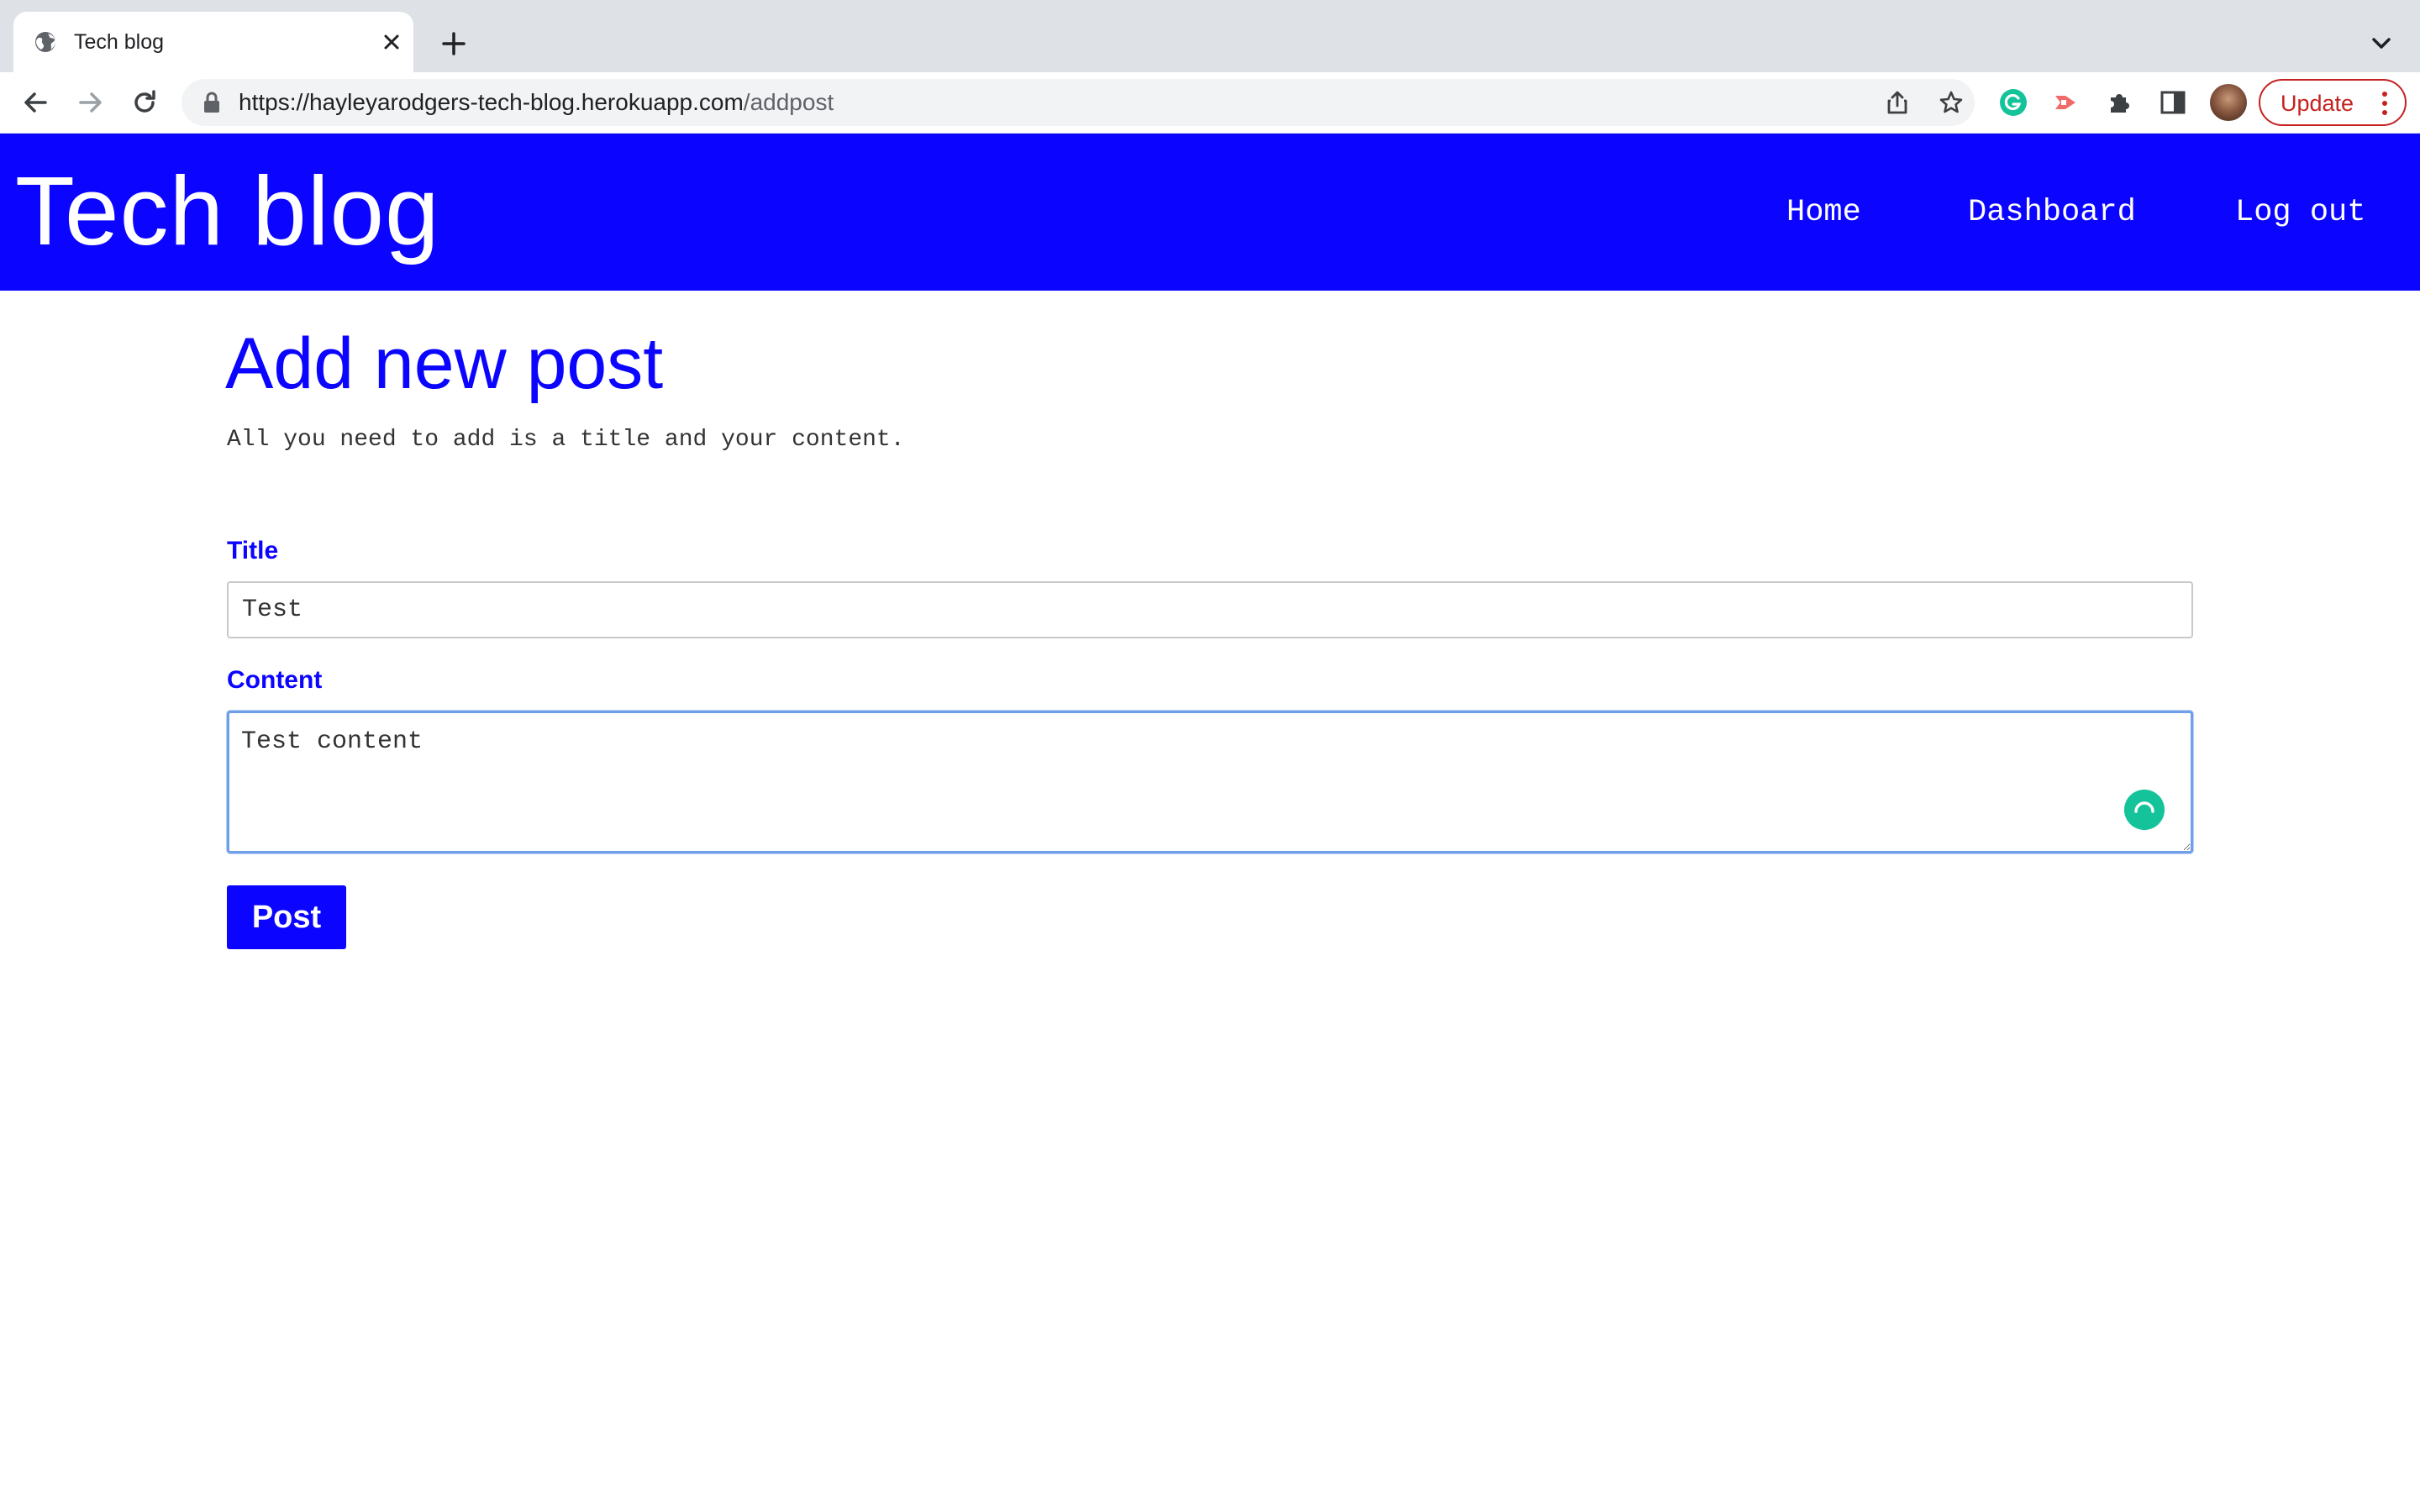  Describe the element at coordinates (91, 102) in the screenshot. I see `forward-arrow-icon` at that location.